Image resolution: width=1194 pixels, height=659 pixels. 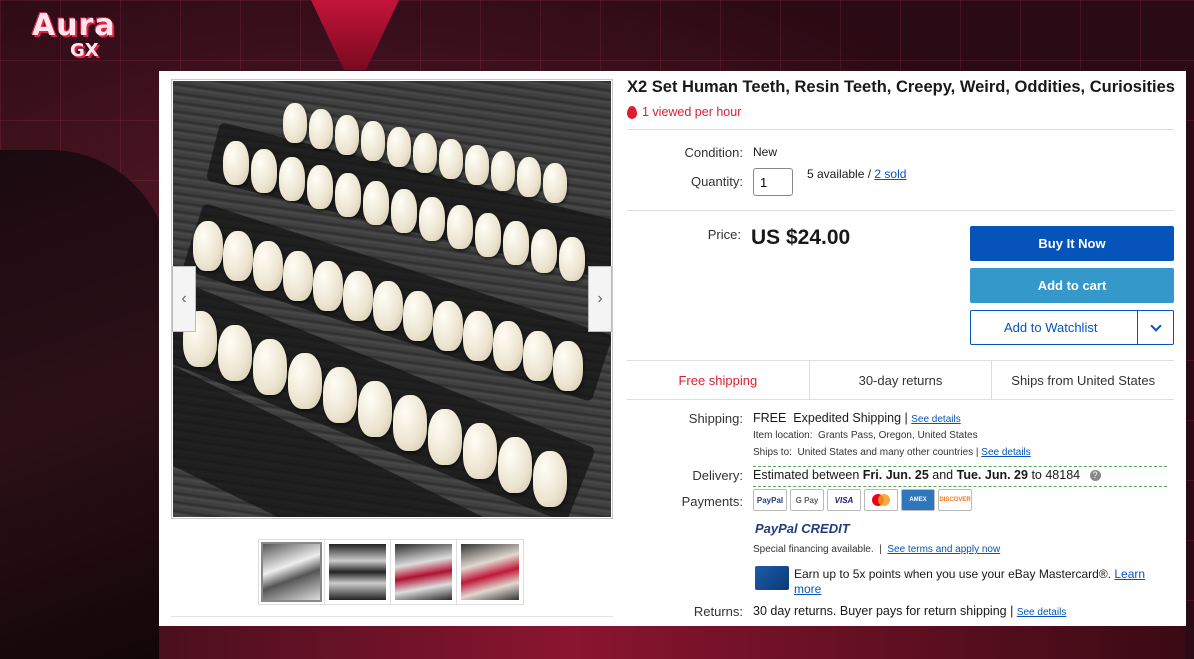 What do you see at coordinates (717, 475) in the screenshot?
I see `delivery-label: Delivery:` at bounding box center [717, 475].